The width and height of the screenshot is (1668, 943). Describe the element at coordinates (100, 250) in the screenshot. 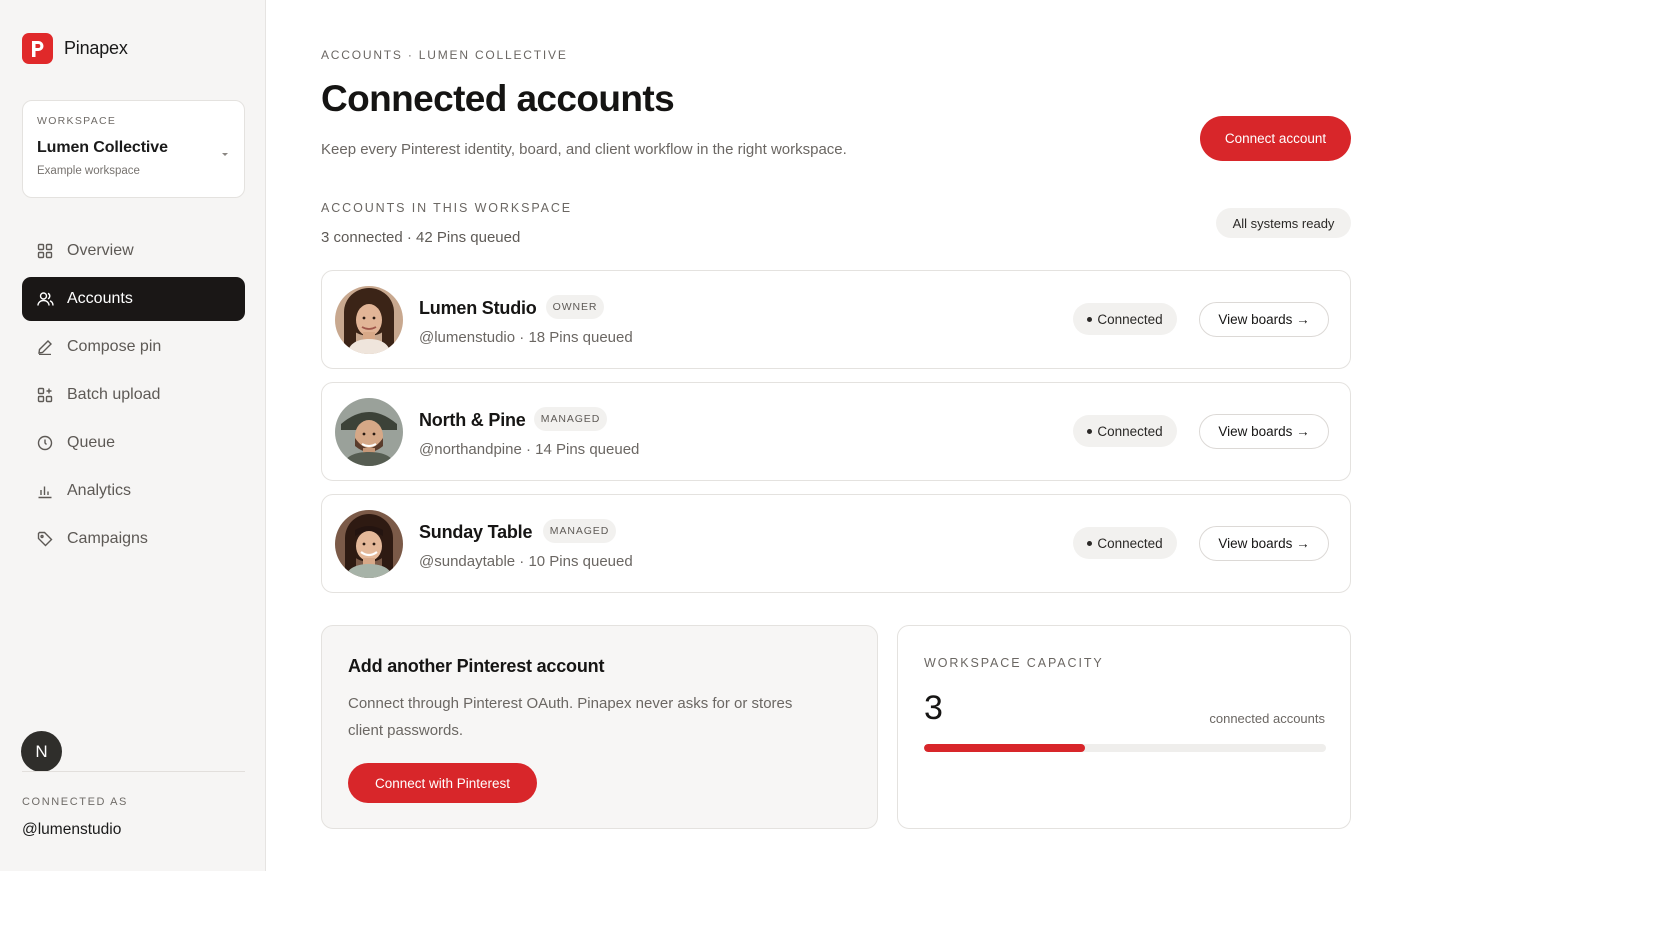

I see `sidebar-item-label: Overview` at that location.